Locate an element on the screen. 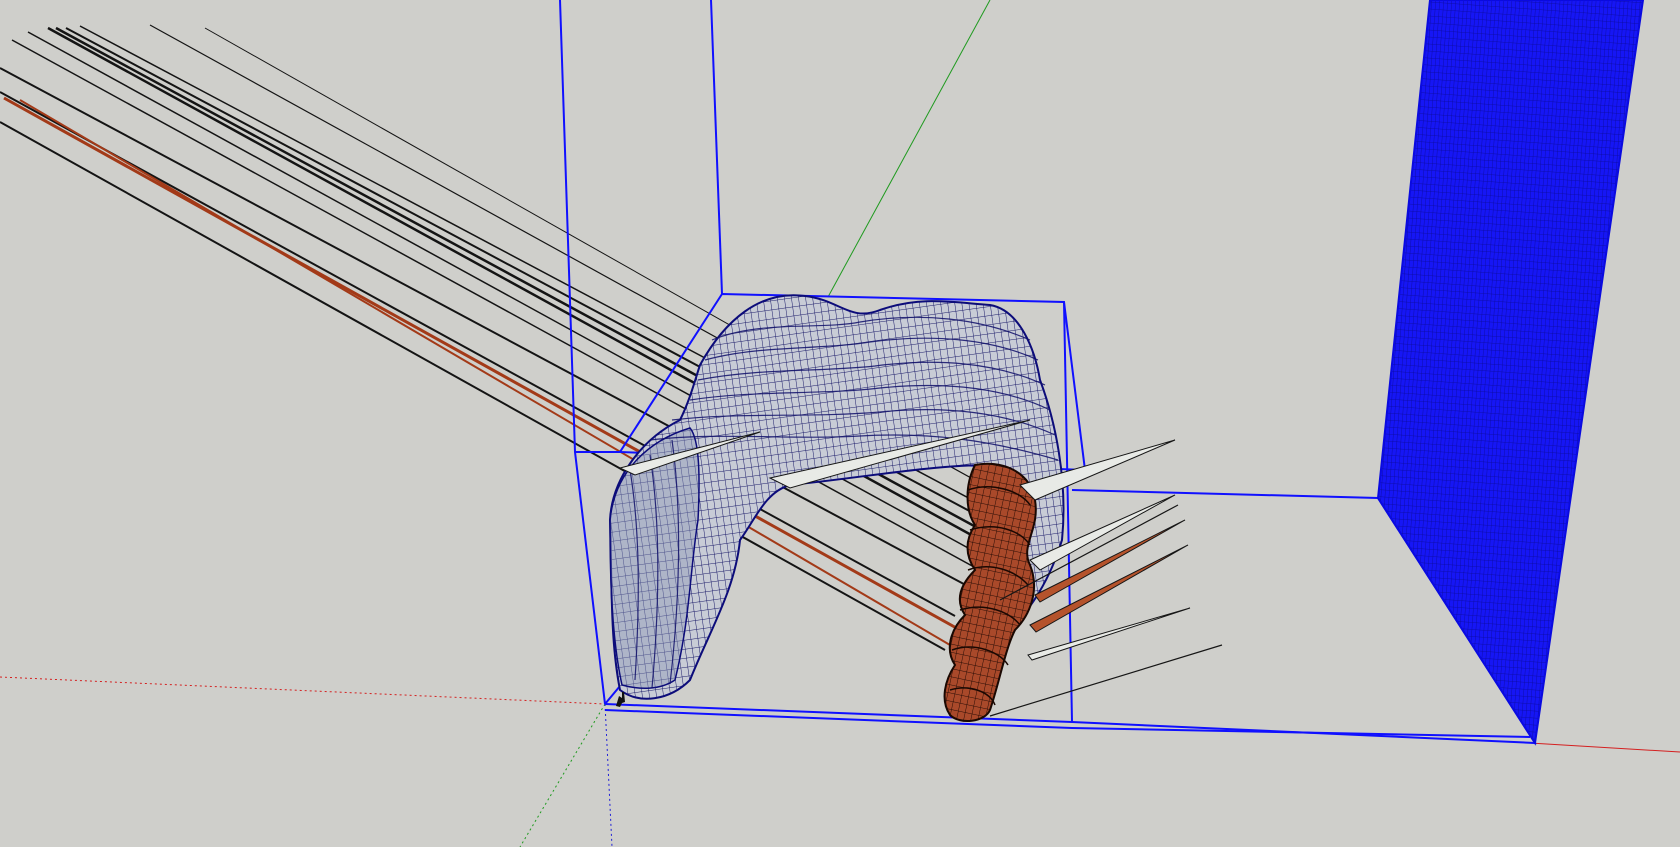  twisted-column is located at coordinates (990, 592).